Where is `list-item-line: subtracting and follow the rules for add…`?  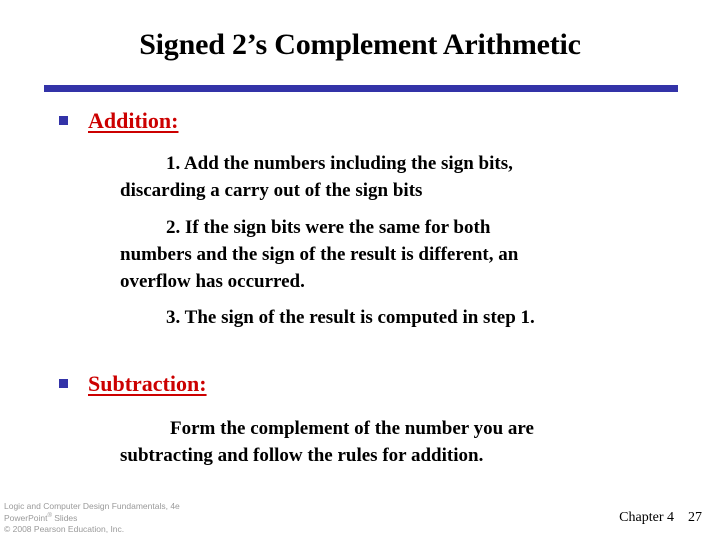 list-item-line: subtracting and follow the rules for add… is located at coordinates (302, 455).